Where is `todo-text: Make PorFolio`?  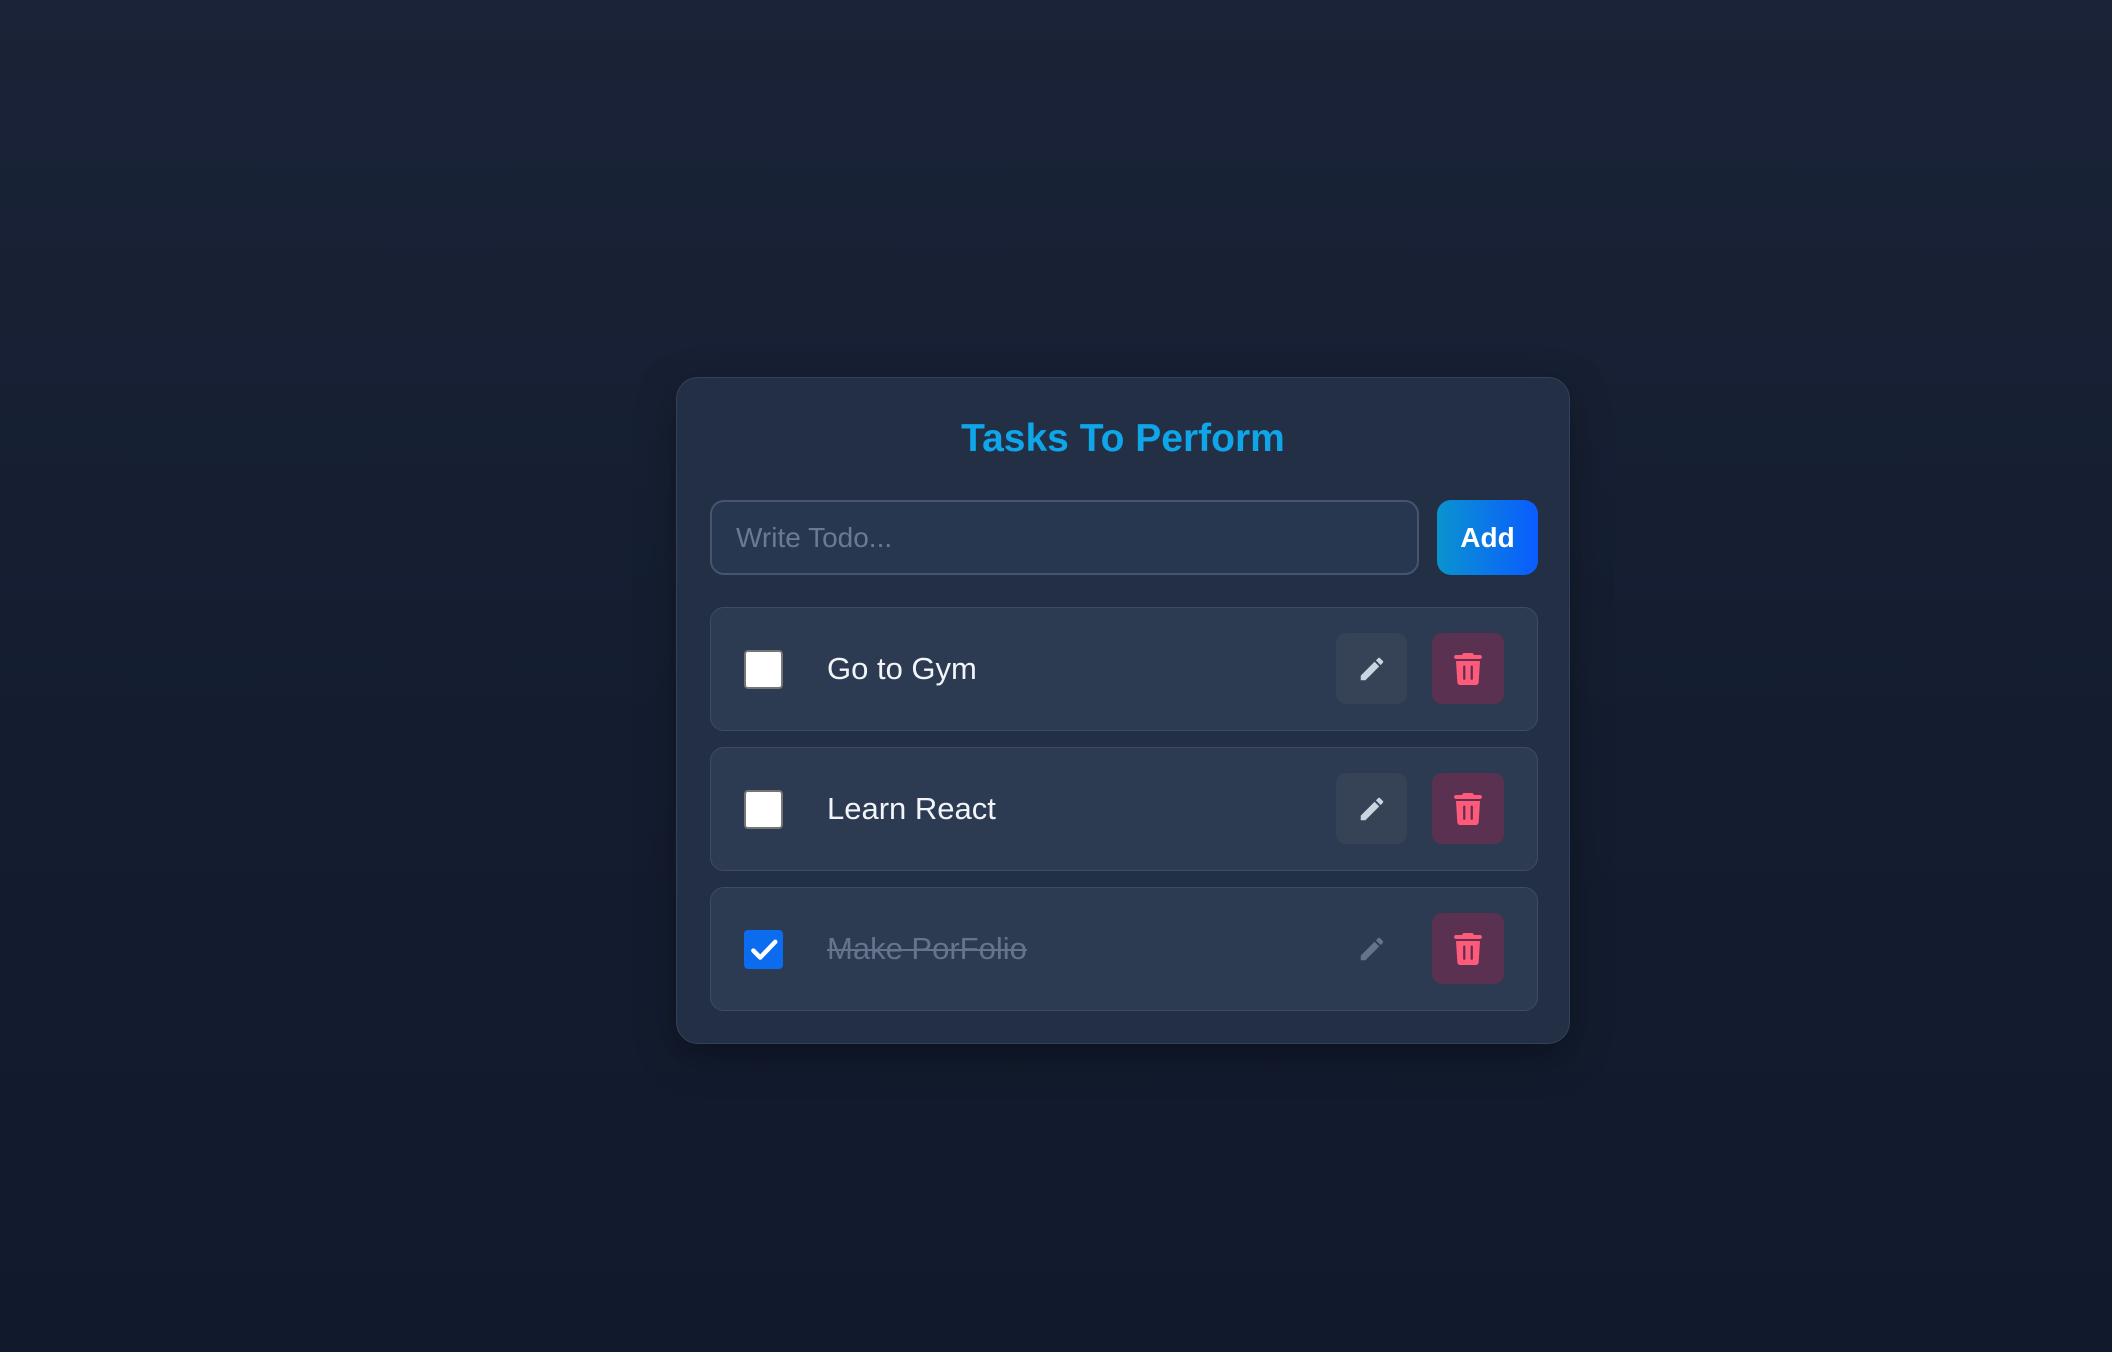
todo-text: Make PorFolio is located at coordinates (927, 948).